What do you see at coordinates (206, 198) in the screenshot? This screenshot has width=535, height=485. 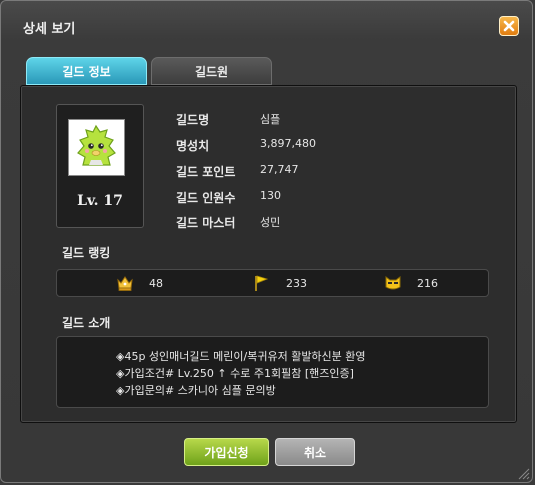 I see `info-key: 길드 인원수` at bounding box center [206, 198].